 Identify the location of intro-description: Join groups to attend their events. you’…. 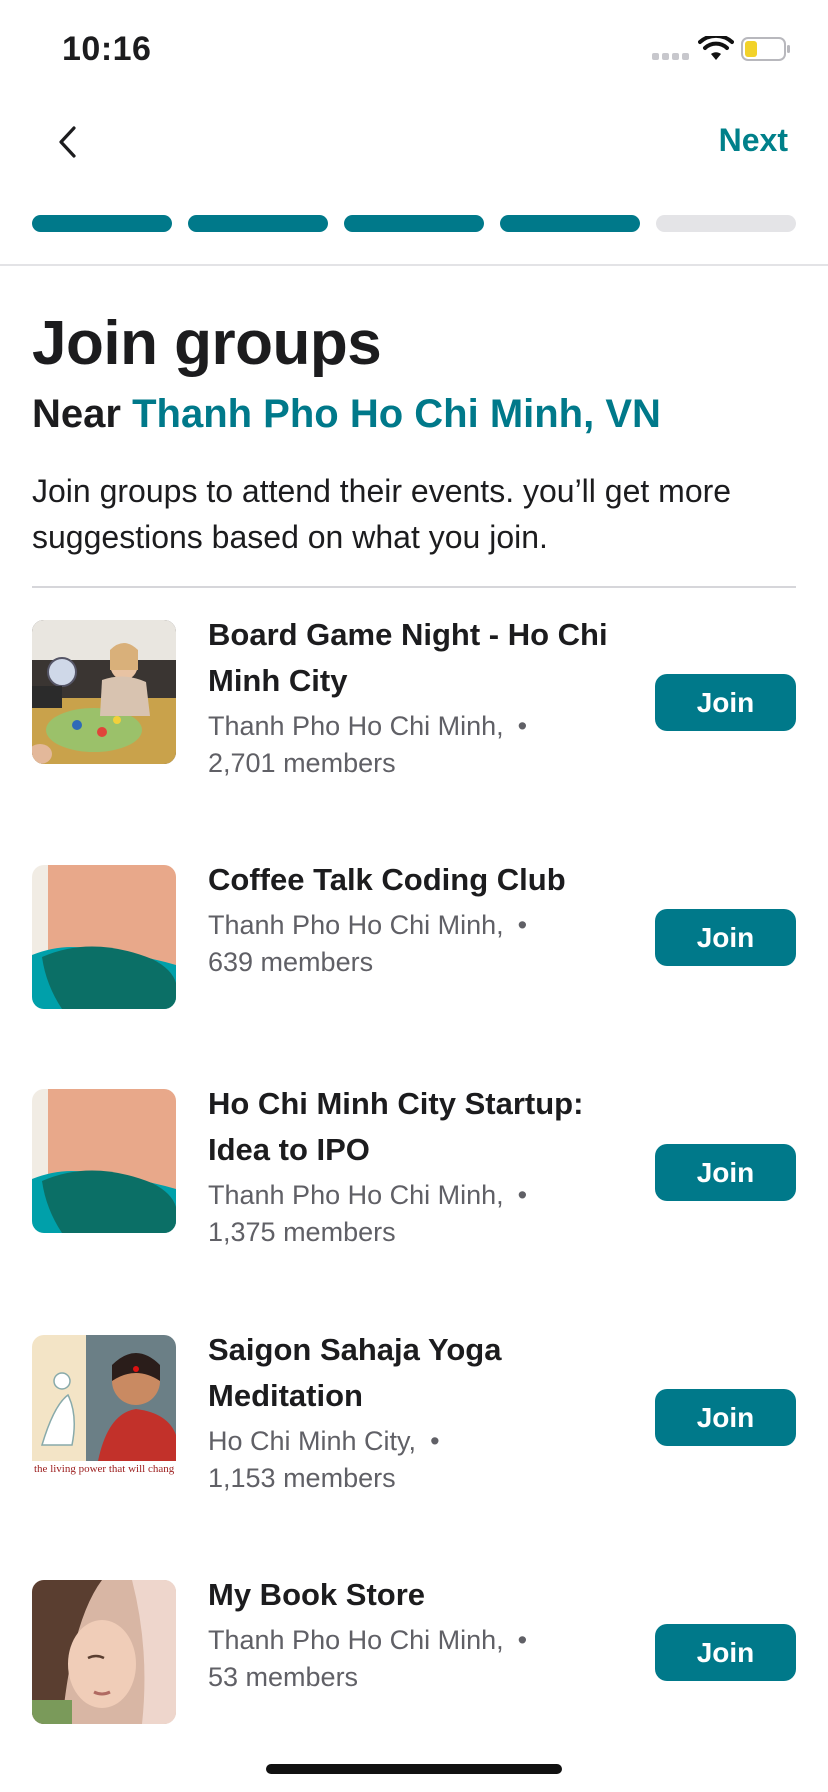
(382, 514).